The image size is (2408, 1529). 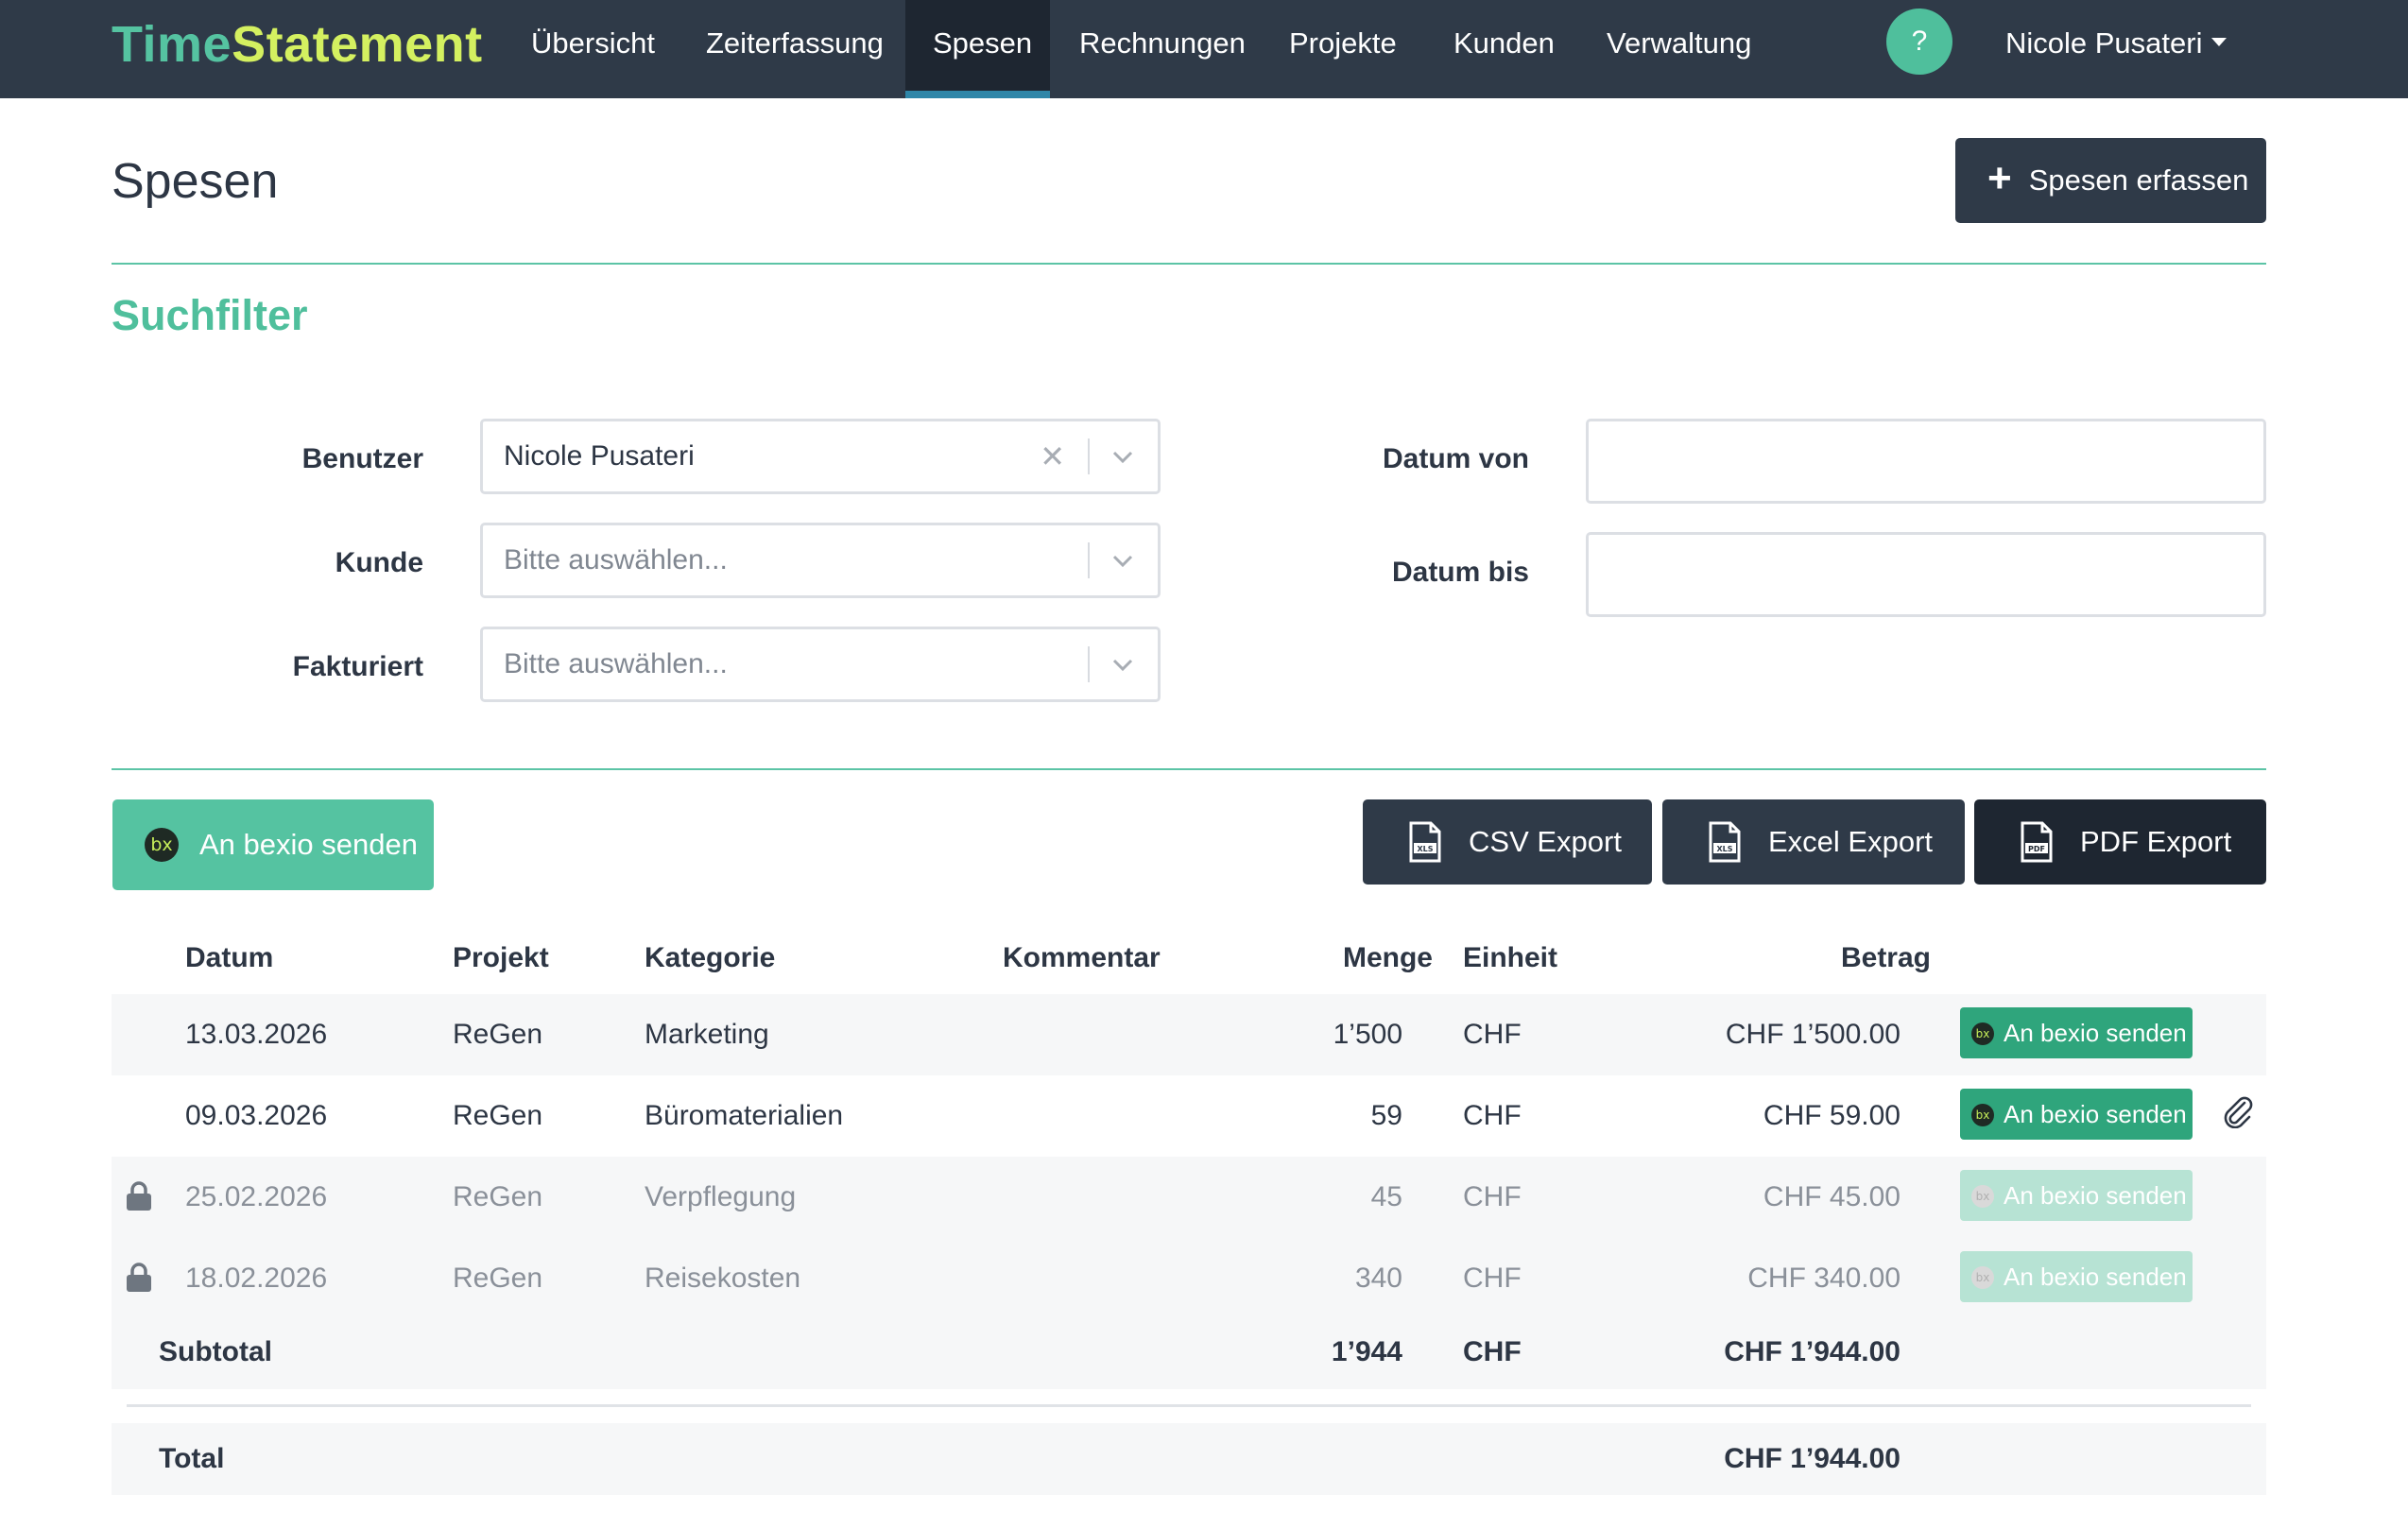 What do you see at coordinates (1832, 1115) in the screenshot?
I see `row-amount: CHF 59.00` at bounding box center [1832, 1115].